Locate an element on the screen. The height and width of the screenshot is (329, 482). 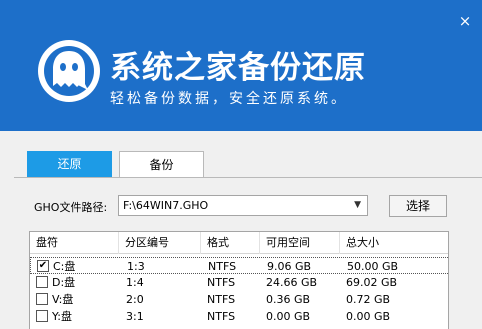
tab-backup: 备份 is located at coordinates (161, 164).